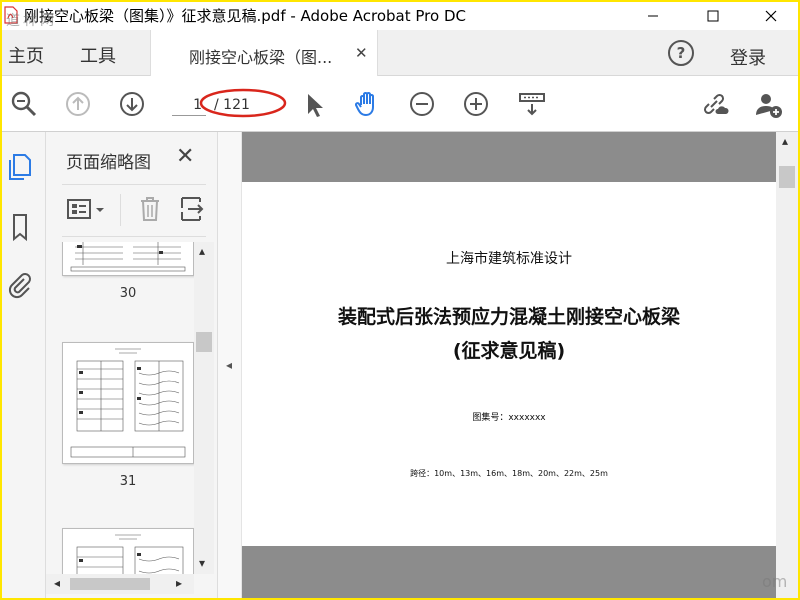  Describe the element at coordinates (532, 104) in the screenshot. I see `page-display-icon` at that location.